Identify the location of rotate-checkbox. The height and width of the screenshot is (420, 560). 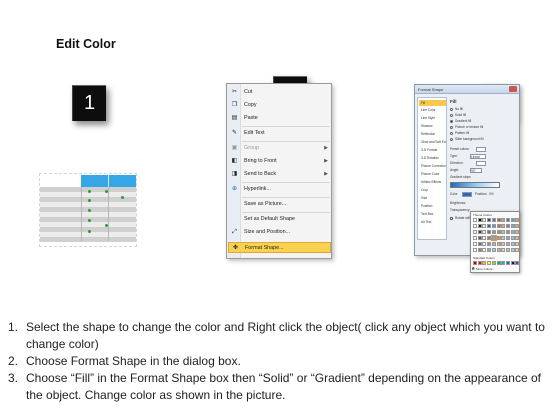
(451, 218).